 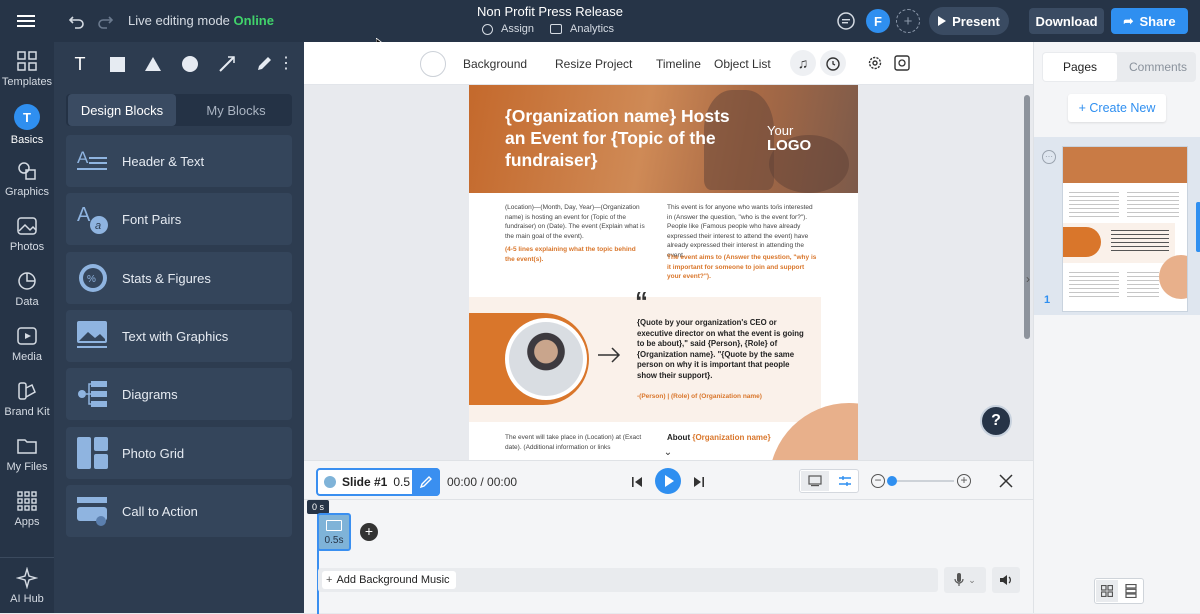 What do you see at coordinates (1031, 279) in the screenshot?
I see `expand-right-panel-chevron-icon: ›` at bounding box center [1031, 279].